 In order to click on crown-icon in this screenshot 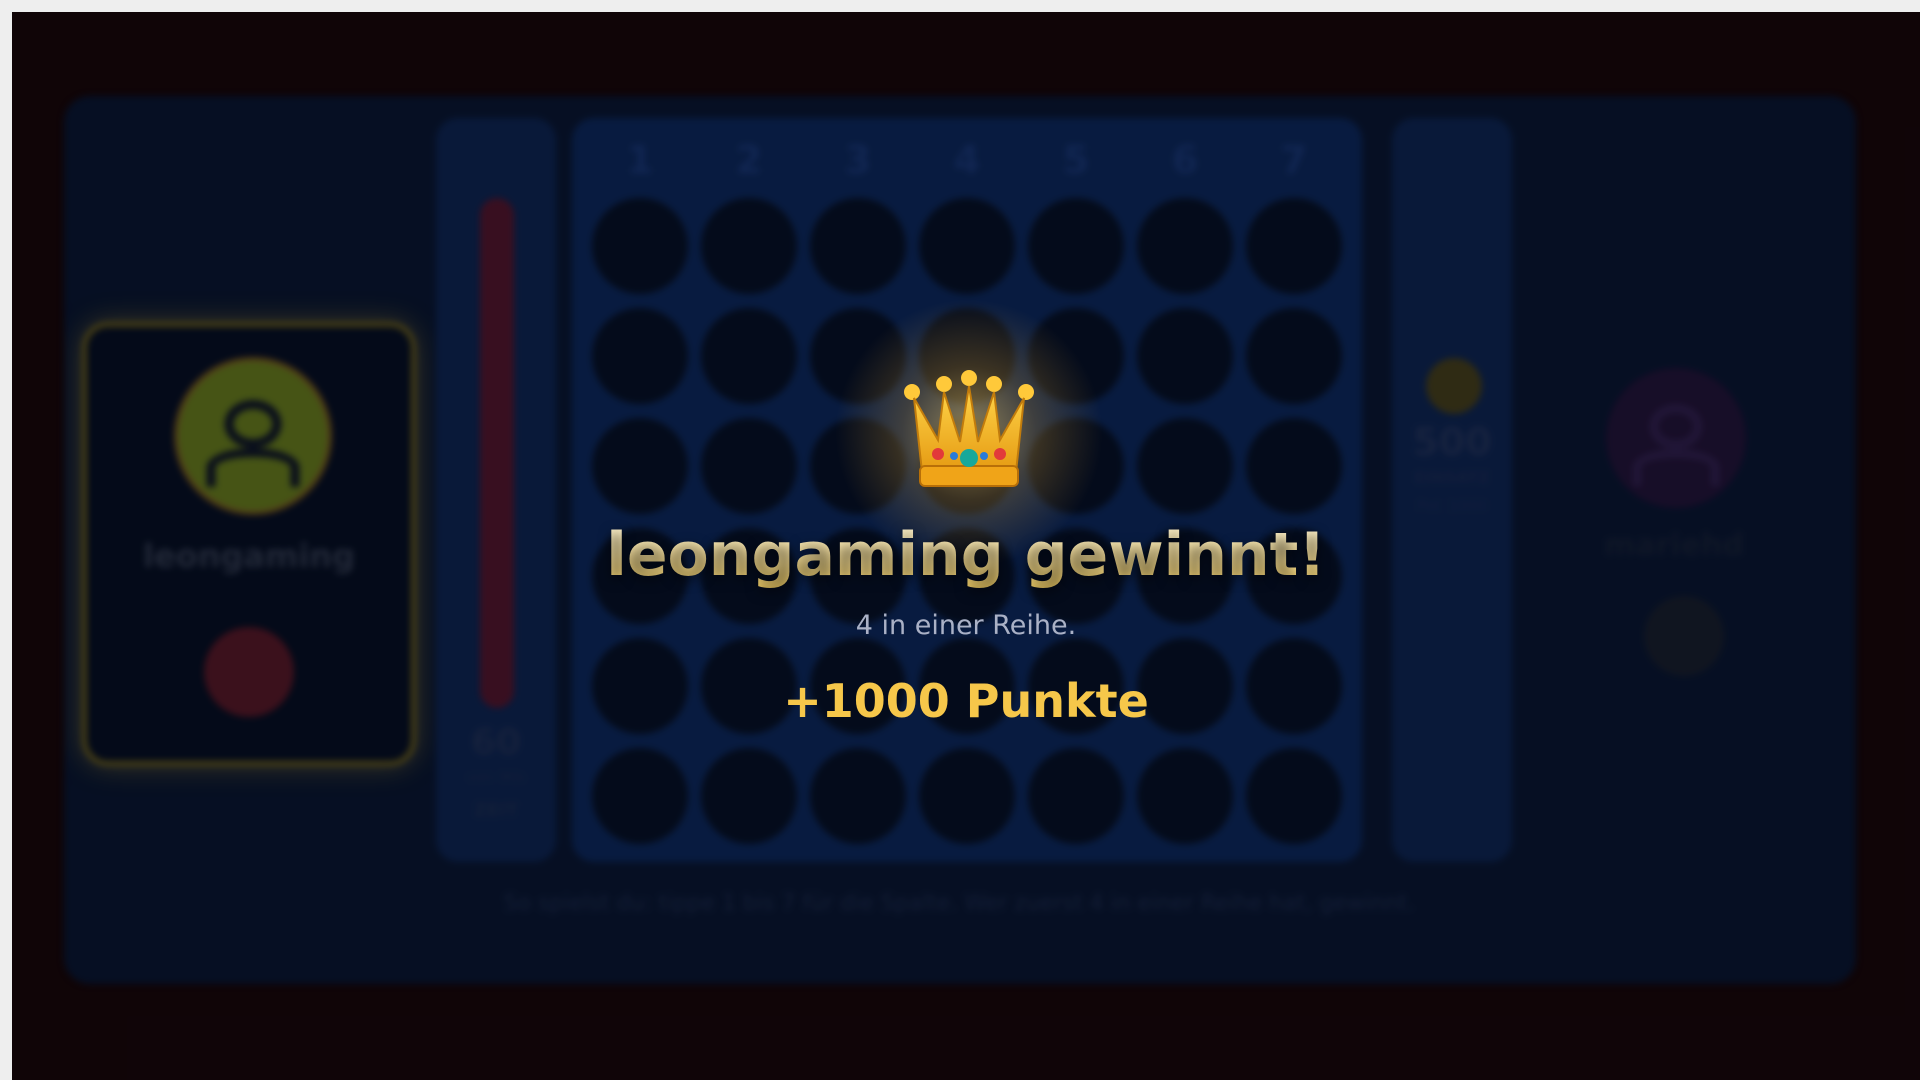, I will do `click(969, 435)`.